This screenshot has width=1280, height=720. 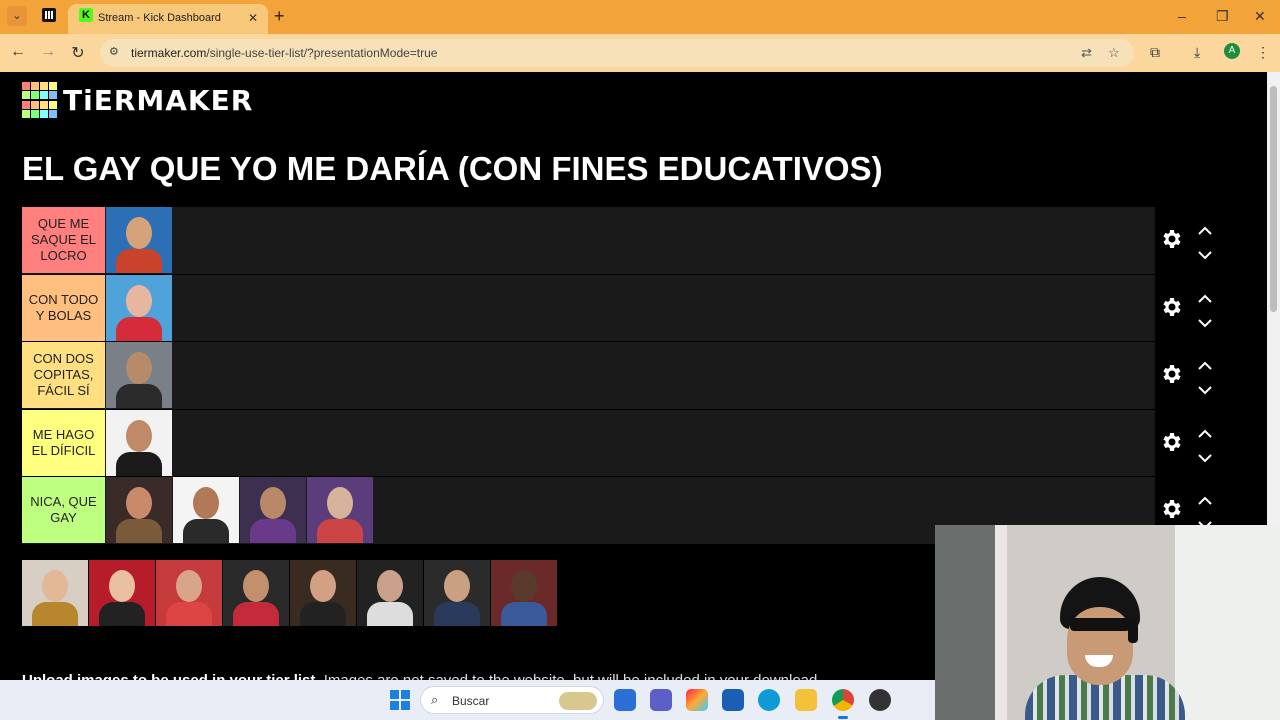 I want to click on tier-row: ME HAGO EL DÍFICIL, so click(x=638, y=443).